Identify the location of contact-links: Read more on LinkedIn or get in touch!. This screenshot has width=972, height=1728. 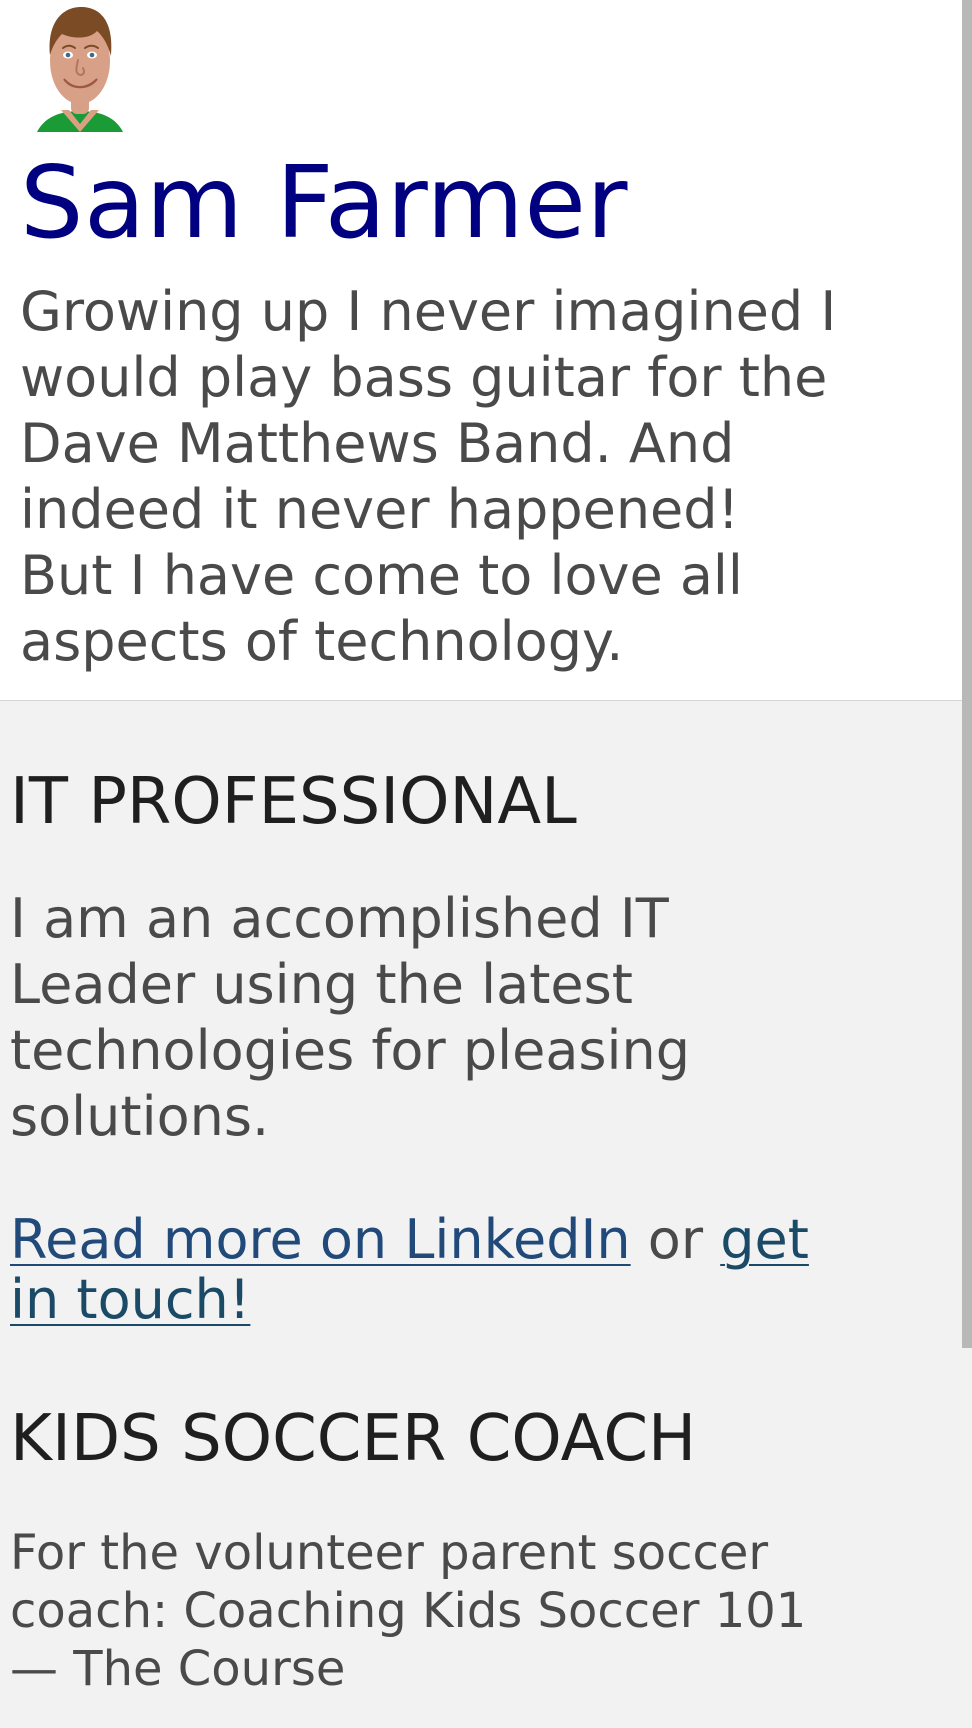
(460, 1270).